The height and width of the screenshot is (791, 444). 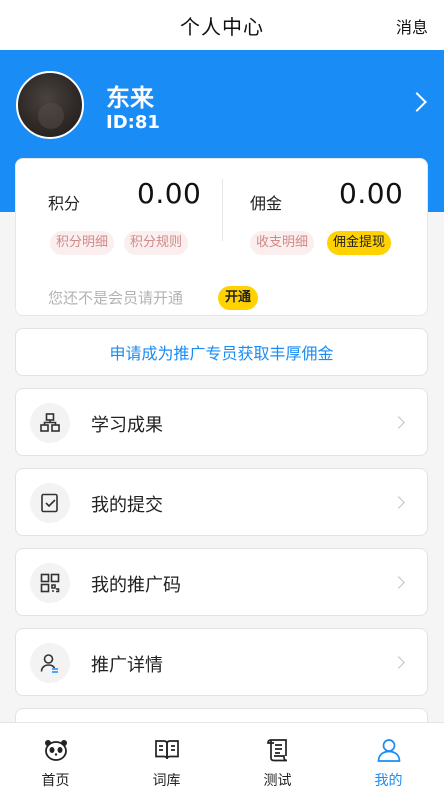 What do you see at coordinates (50, 663) in the screenshot?
I see `user-detail-icon` at bounding box center [50, 663].